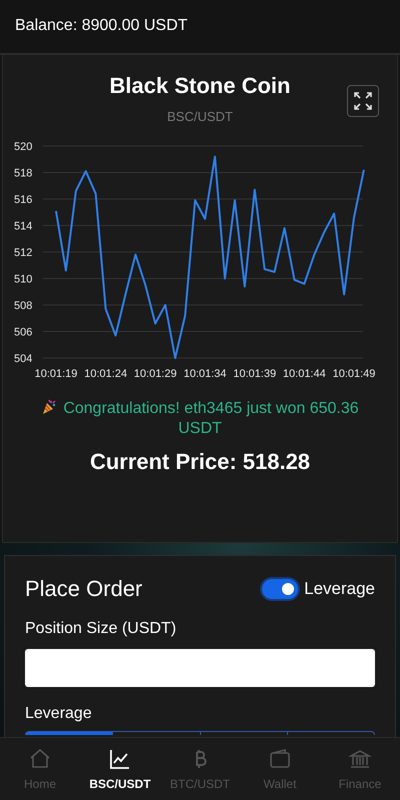  I want to click on y-tick-label: 516, so click(23, 200).